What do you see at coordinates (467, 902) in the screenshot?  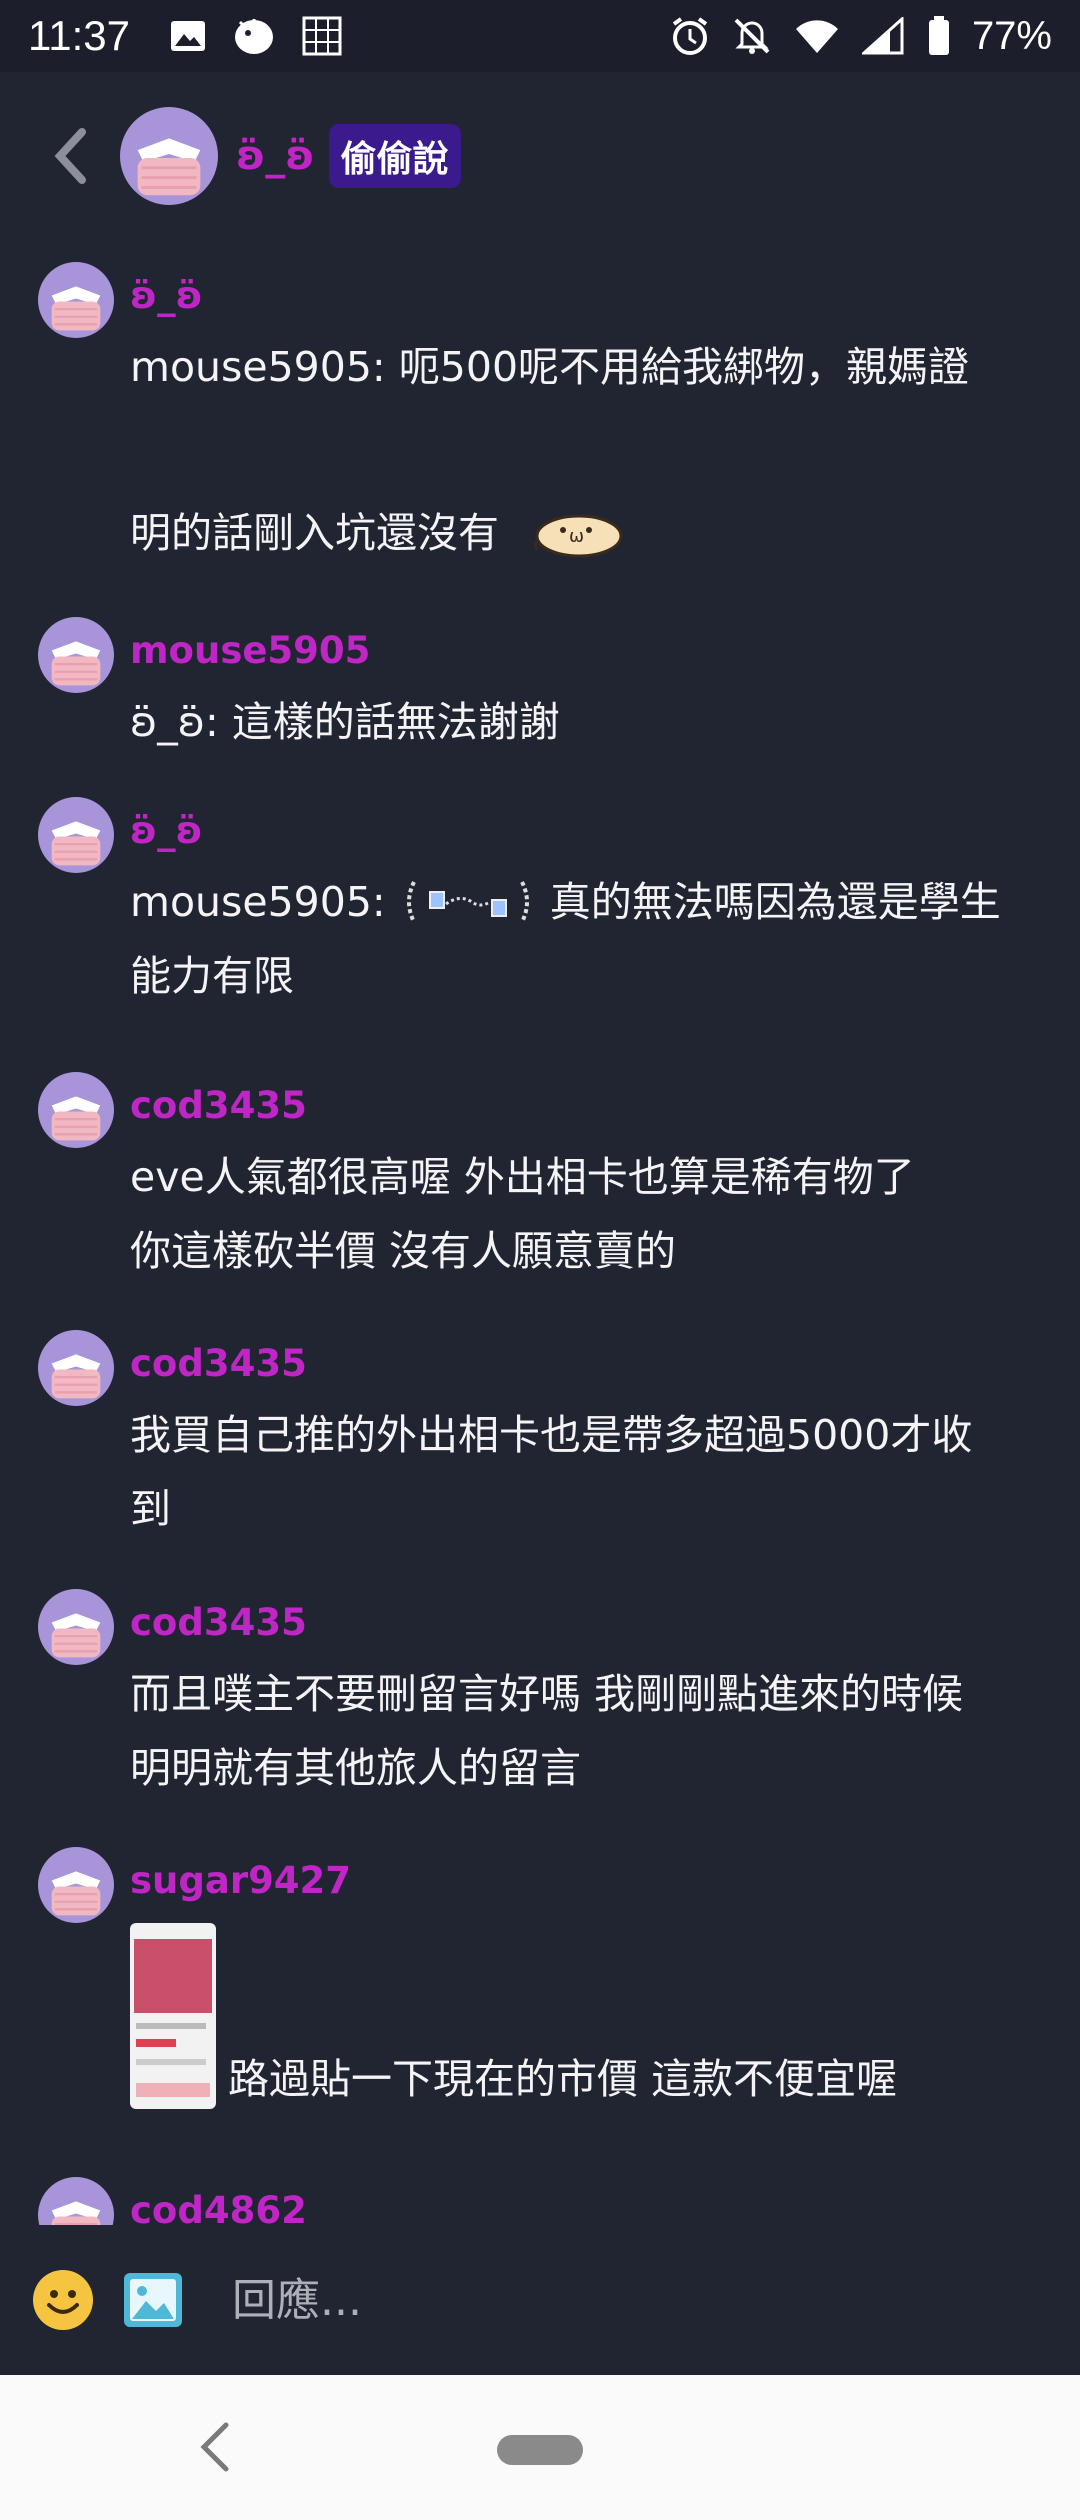 I see `kaomoji-icon` at bounding box center [467, 902].